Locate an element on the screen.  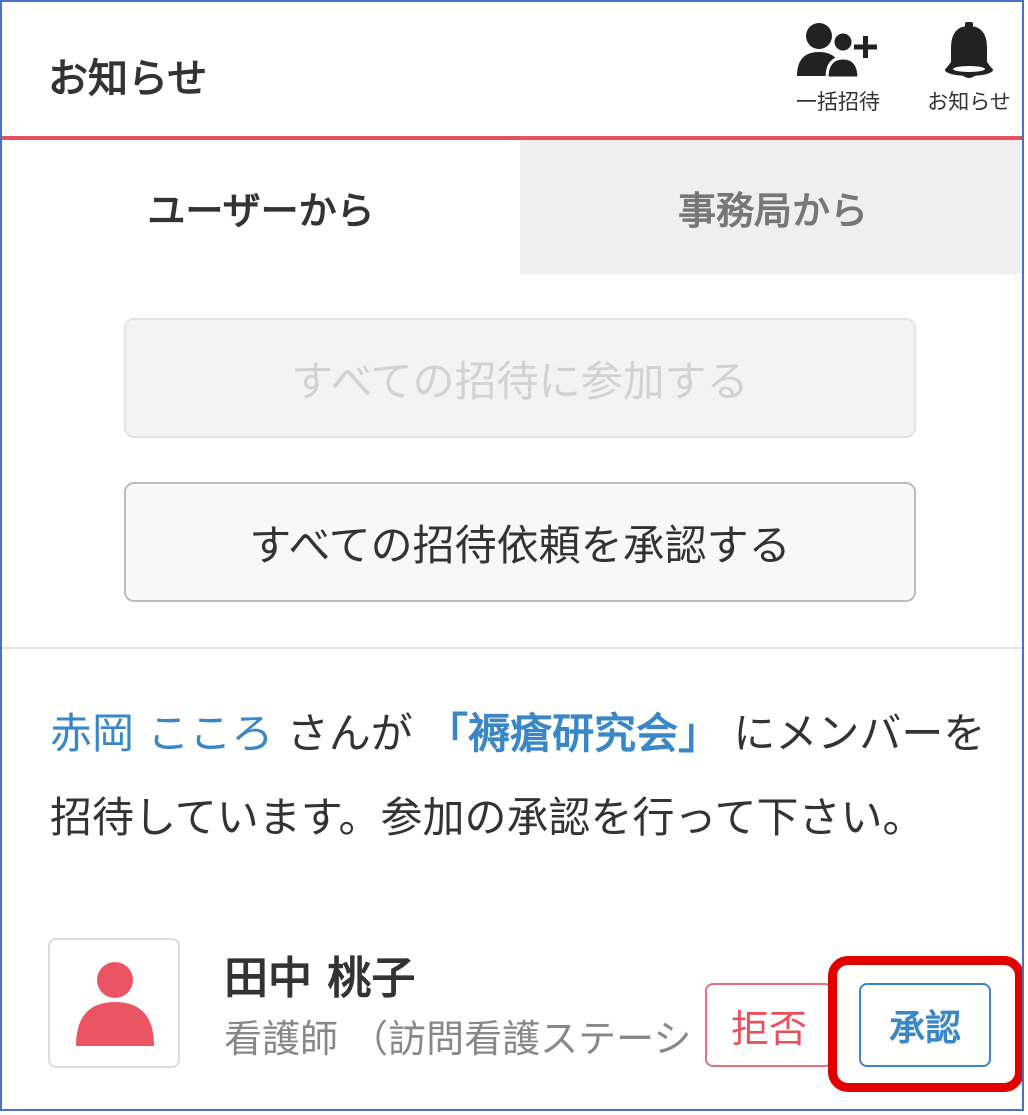
invitee-name: 田中 桃子 is located at coordinates (320, 978).